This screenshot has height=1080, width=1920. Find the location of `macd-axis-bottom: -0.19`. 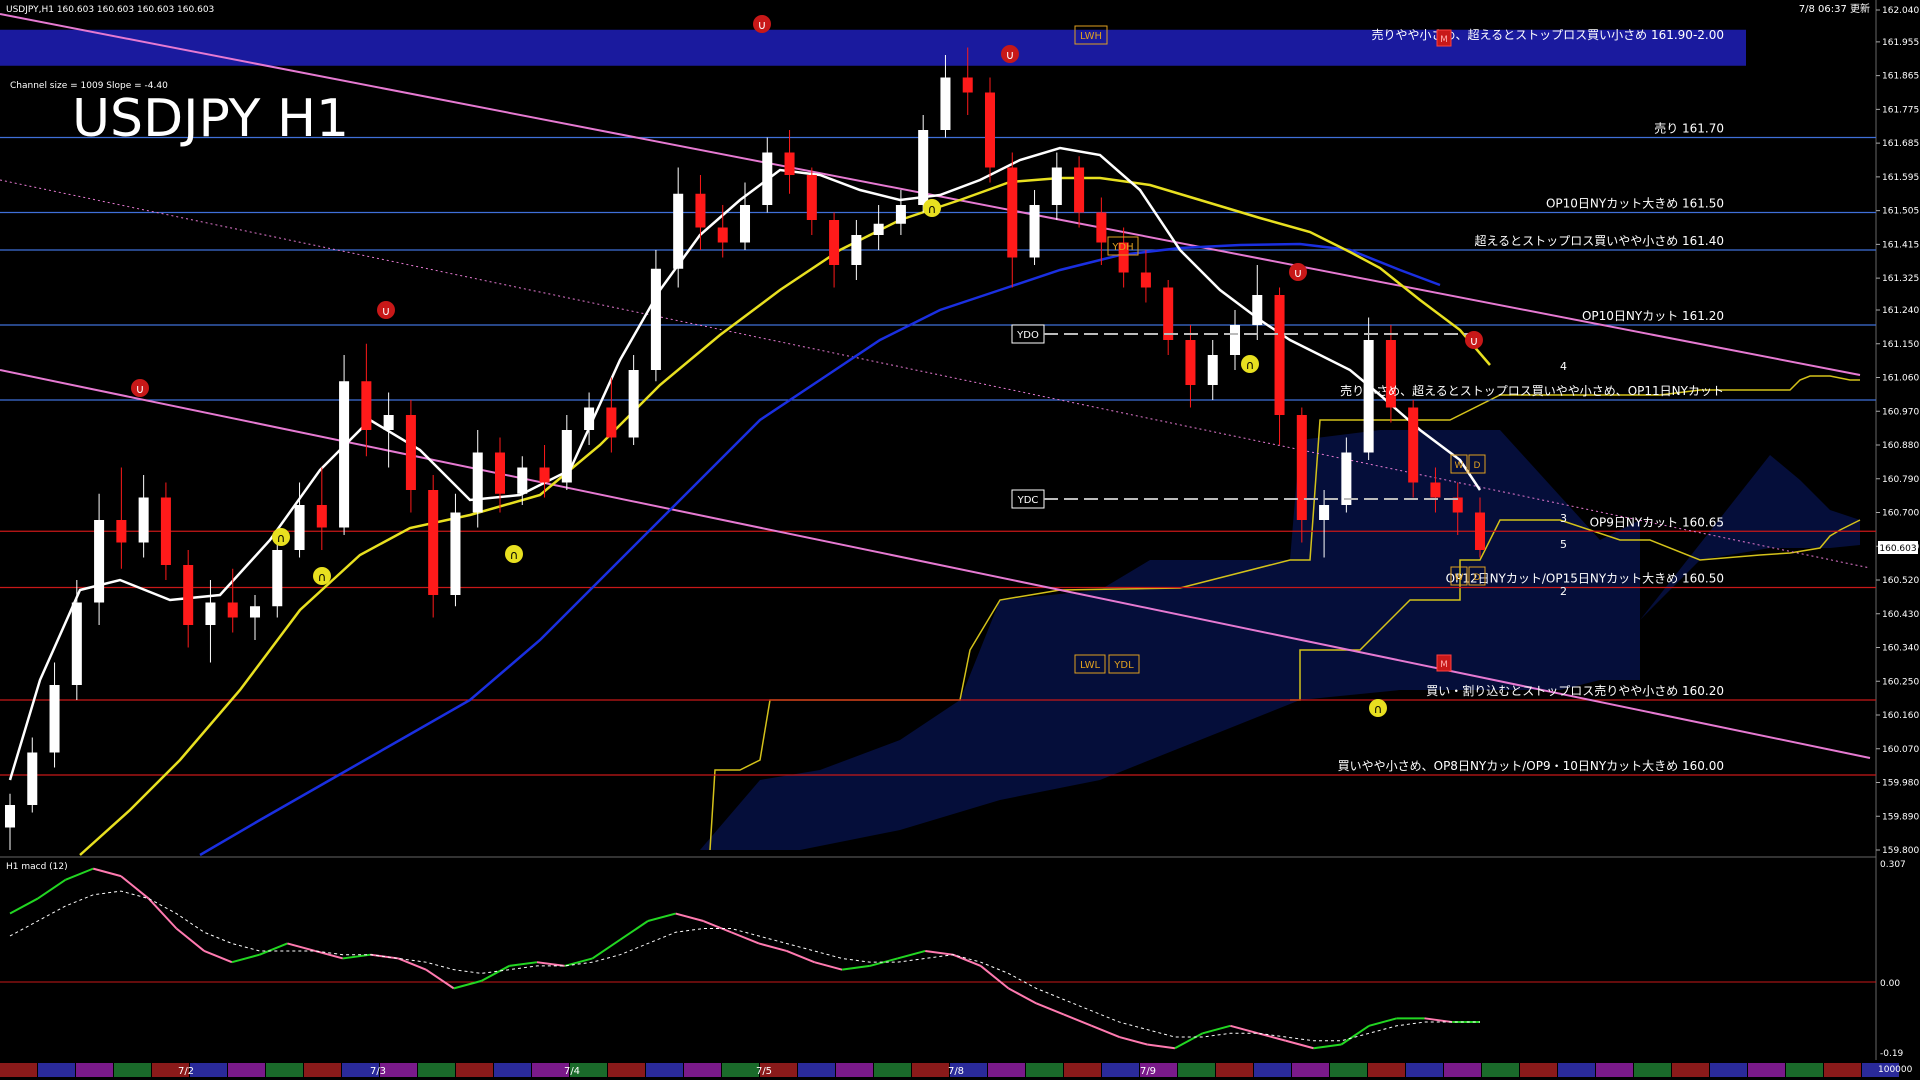

macd-axis-bottom: -0.19 is located at coordinates (1892, 1054).